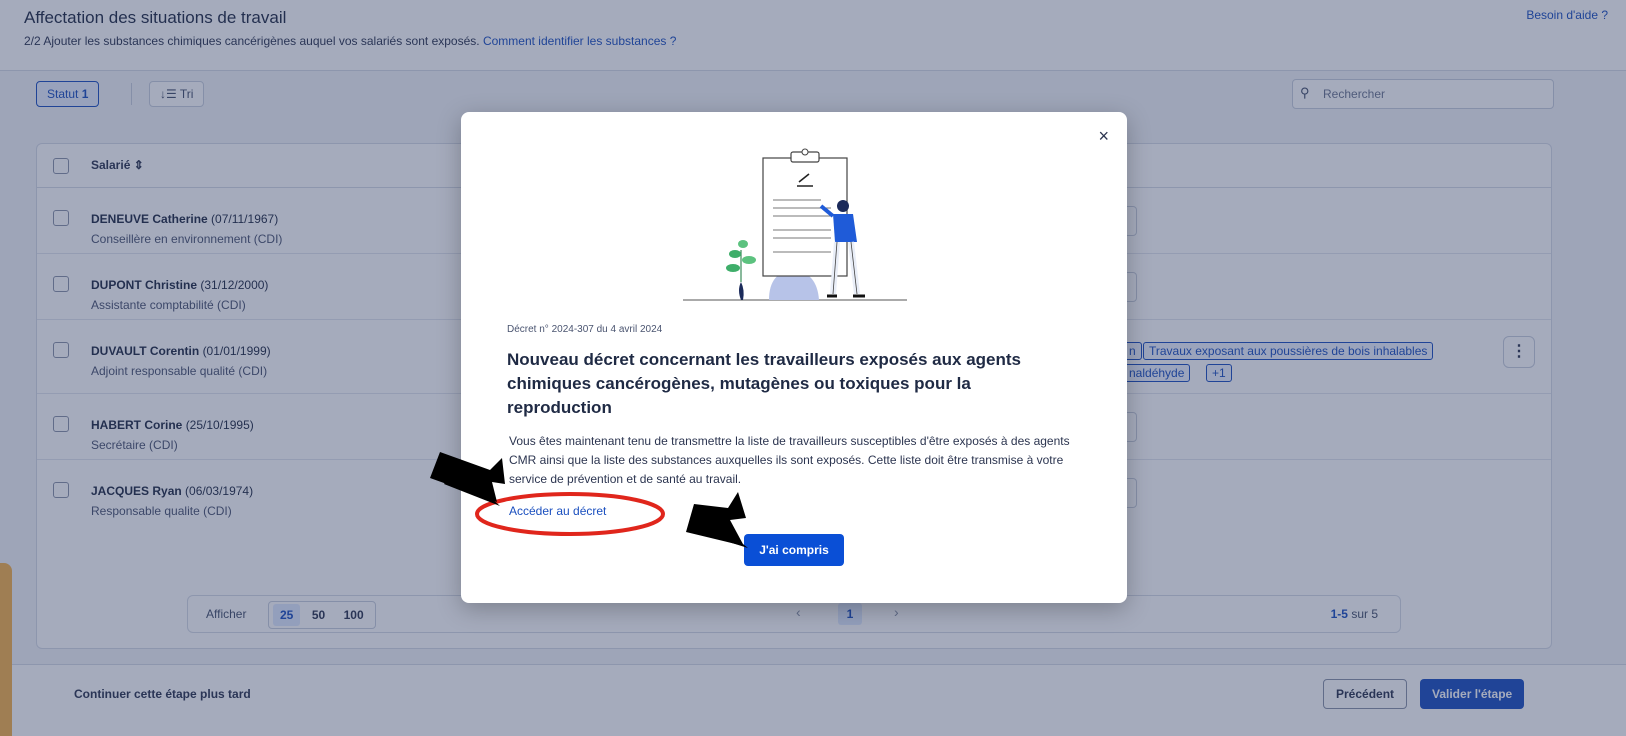 This screenshot has height=736, width=1626. I want to click on understood-button: J'ai compris, so click(794, 550).